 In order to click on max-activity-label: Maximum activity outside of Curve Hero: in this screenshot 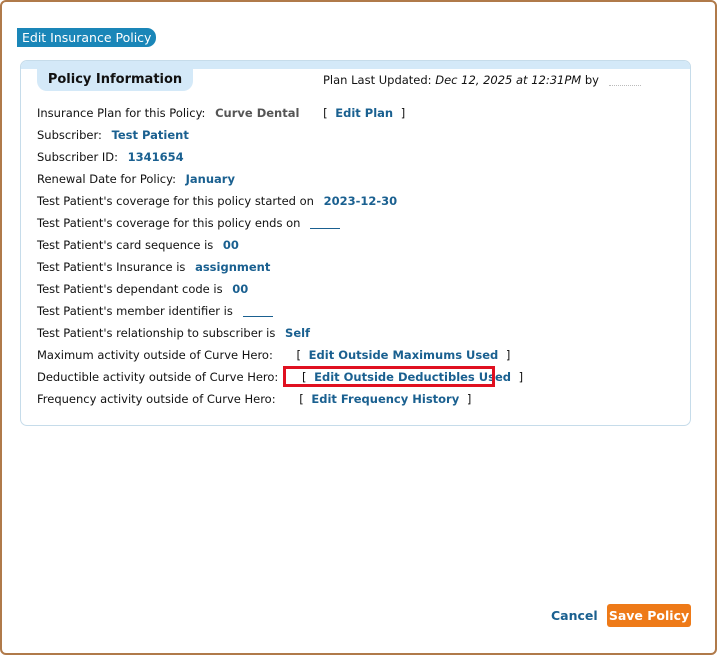, I will do `click(155, 355)`.